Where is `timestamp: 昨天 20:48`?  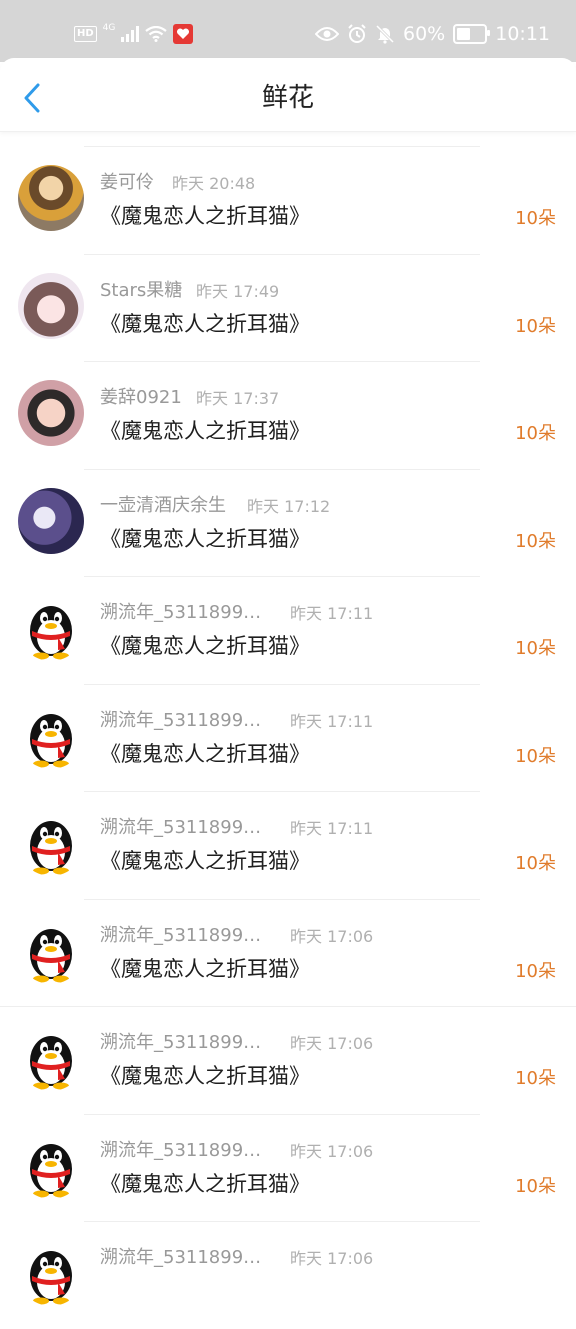 timestamp: 昨天 20:48 is located at coordinates (214, 183).